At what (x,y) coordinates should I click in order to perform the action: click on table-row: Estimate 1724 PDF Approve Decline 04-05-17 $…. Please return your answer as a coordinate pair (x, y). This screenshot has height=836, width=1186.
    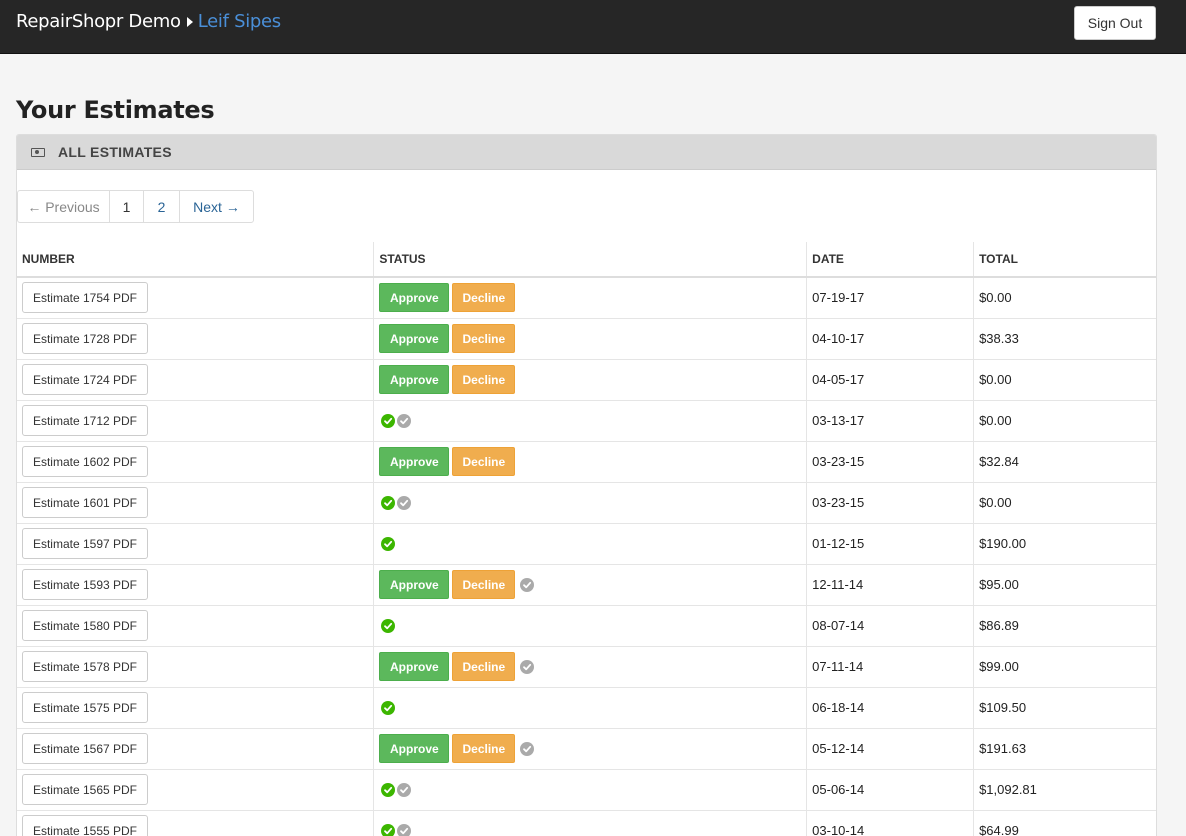
    Looking at the image, I should click on (586, 380).